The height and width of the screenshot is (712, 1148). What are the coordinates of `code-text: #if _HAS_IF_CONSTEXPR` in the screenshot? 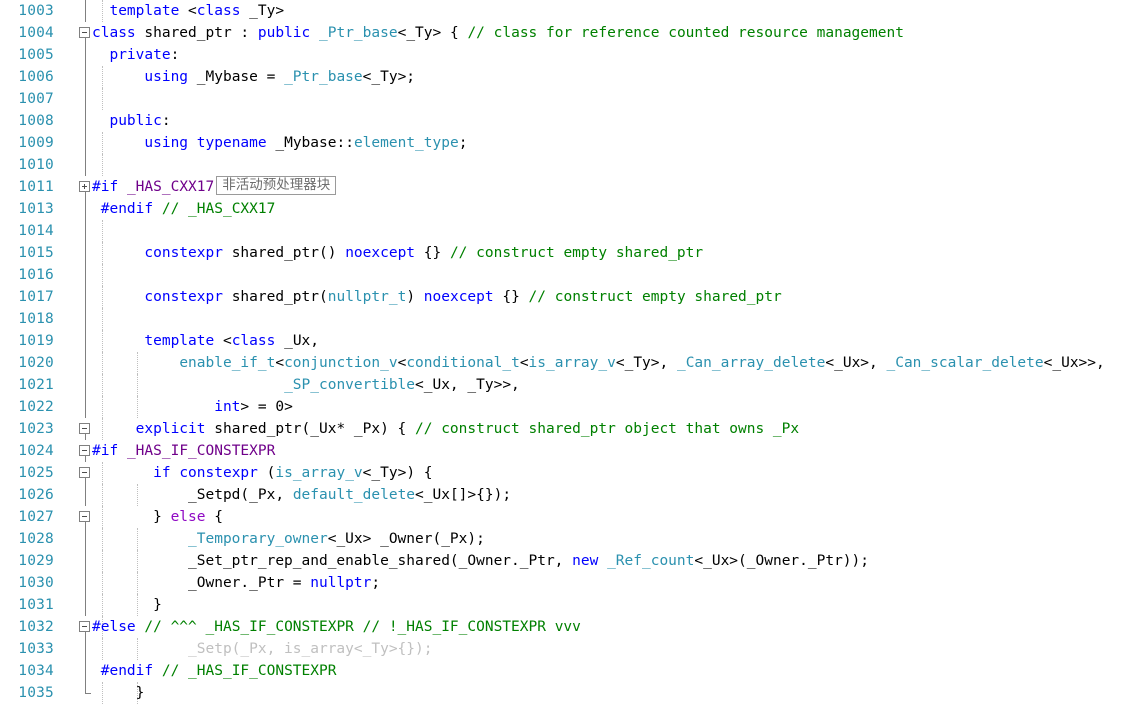 It's located at (183, 451).